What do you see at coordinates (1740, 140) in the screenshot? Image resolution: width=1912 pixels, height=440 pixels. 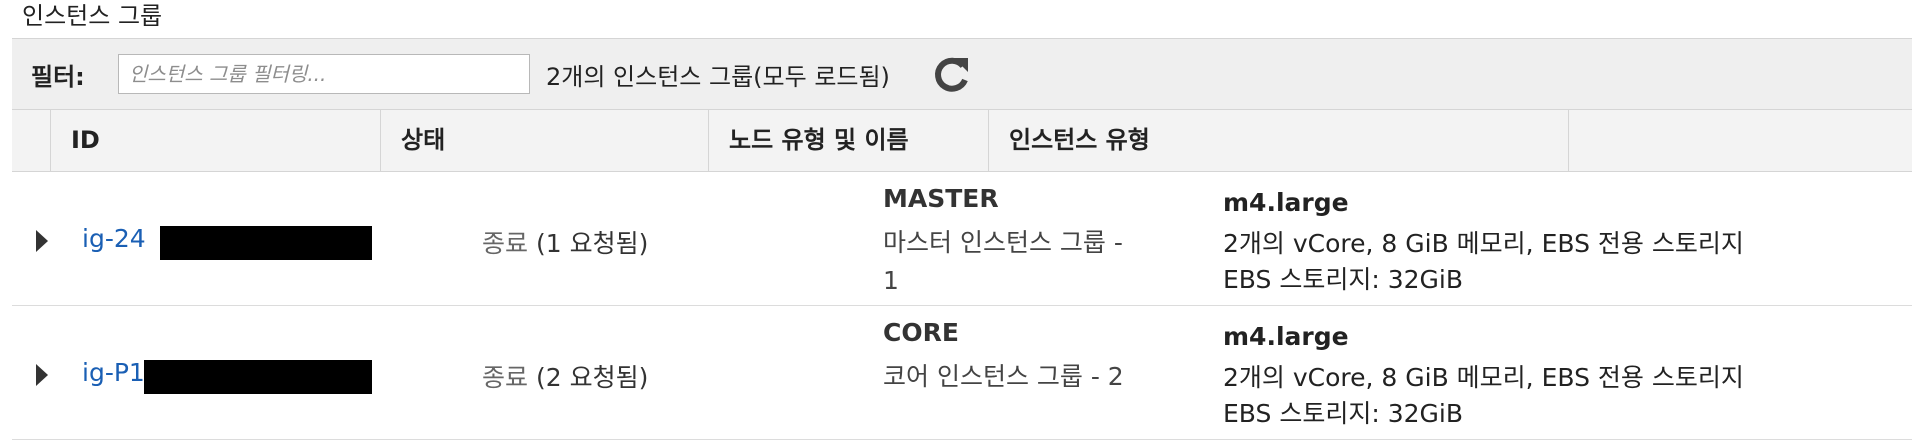 I see `column-header-spacer` at bounding box center [1740, 140].